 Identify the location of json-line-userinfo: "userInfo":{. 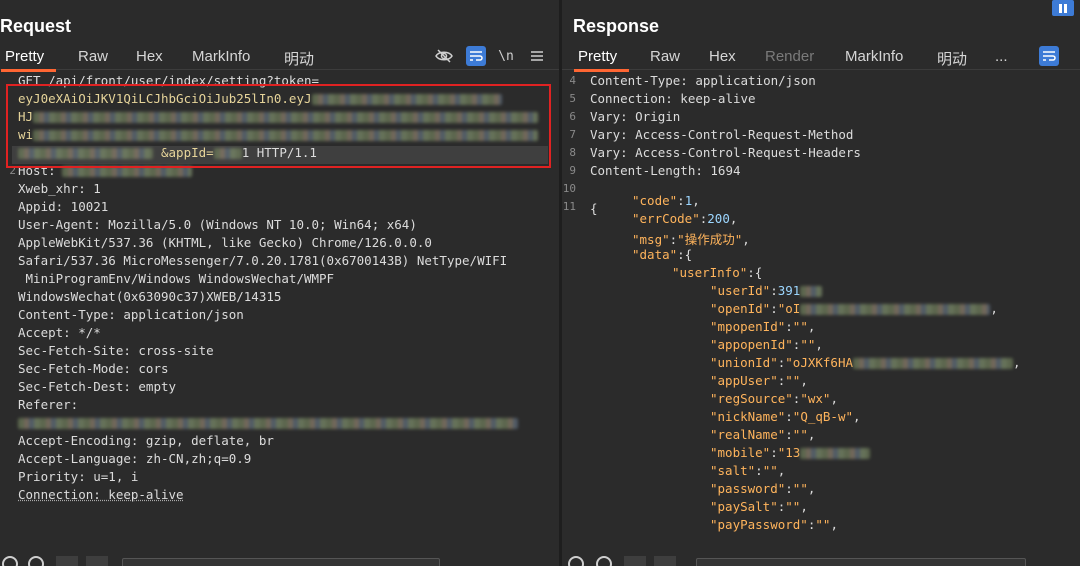
(717, 272).